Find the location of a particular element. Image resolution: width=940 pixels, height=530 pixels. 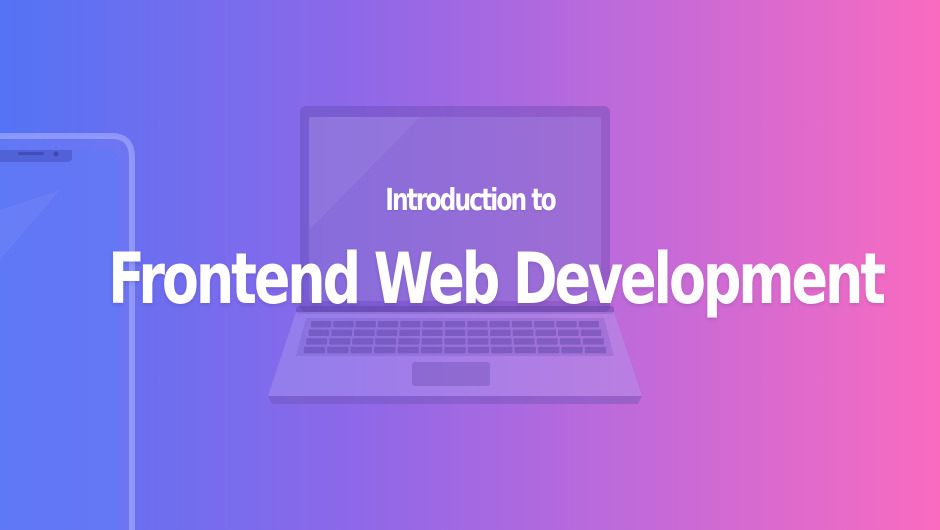

banner-headline: Frontend Web Development is located at coordinates (497, 279).